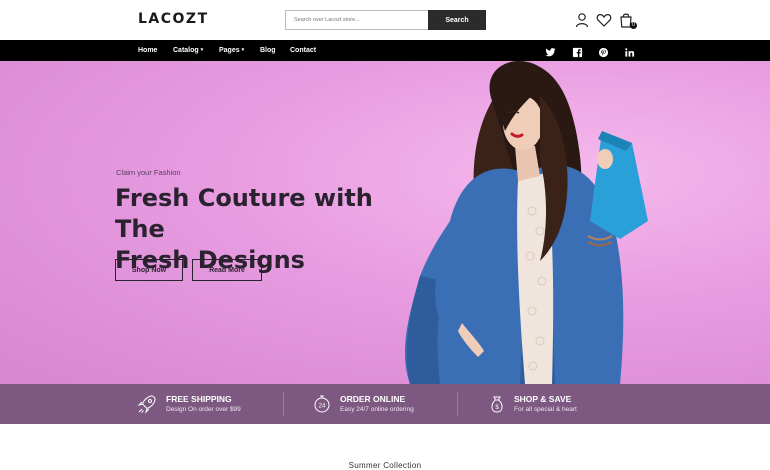 This screenshot has height=470, width=770. I want to click on feature-shop-save: $ SHOP & SAVE For all special & heart, so click(557, 404).